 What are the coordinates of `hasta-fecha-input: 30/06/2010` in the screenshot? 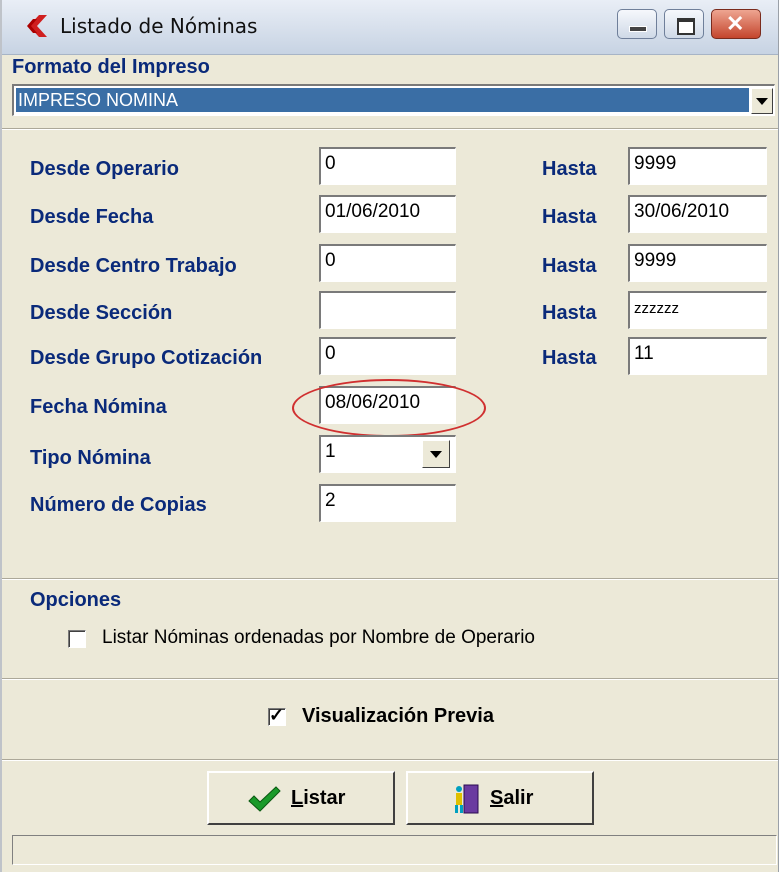 It's located at (697, 214).